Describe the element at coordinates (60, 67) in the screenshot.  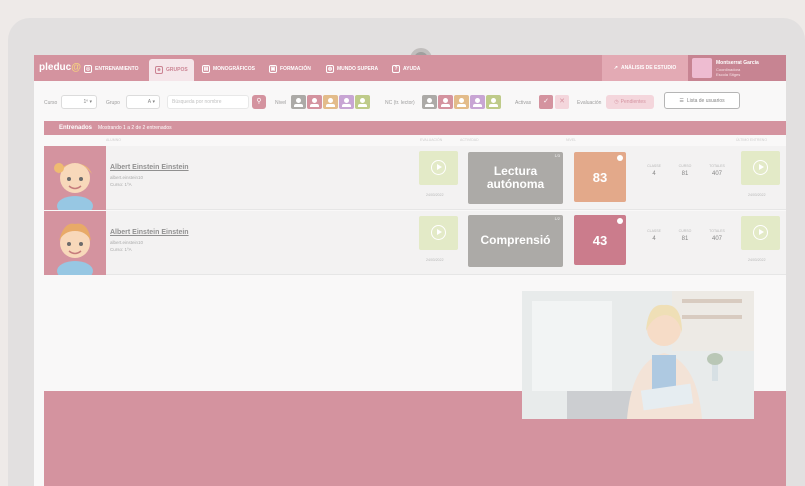
I see `app-logo: pleduc@` at that location.